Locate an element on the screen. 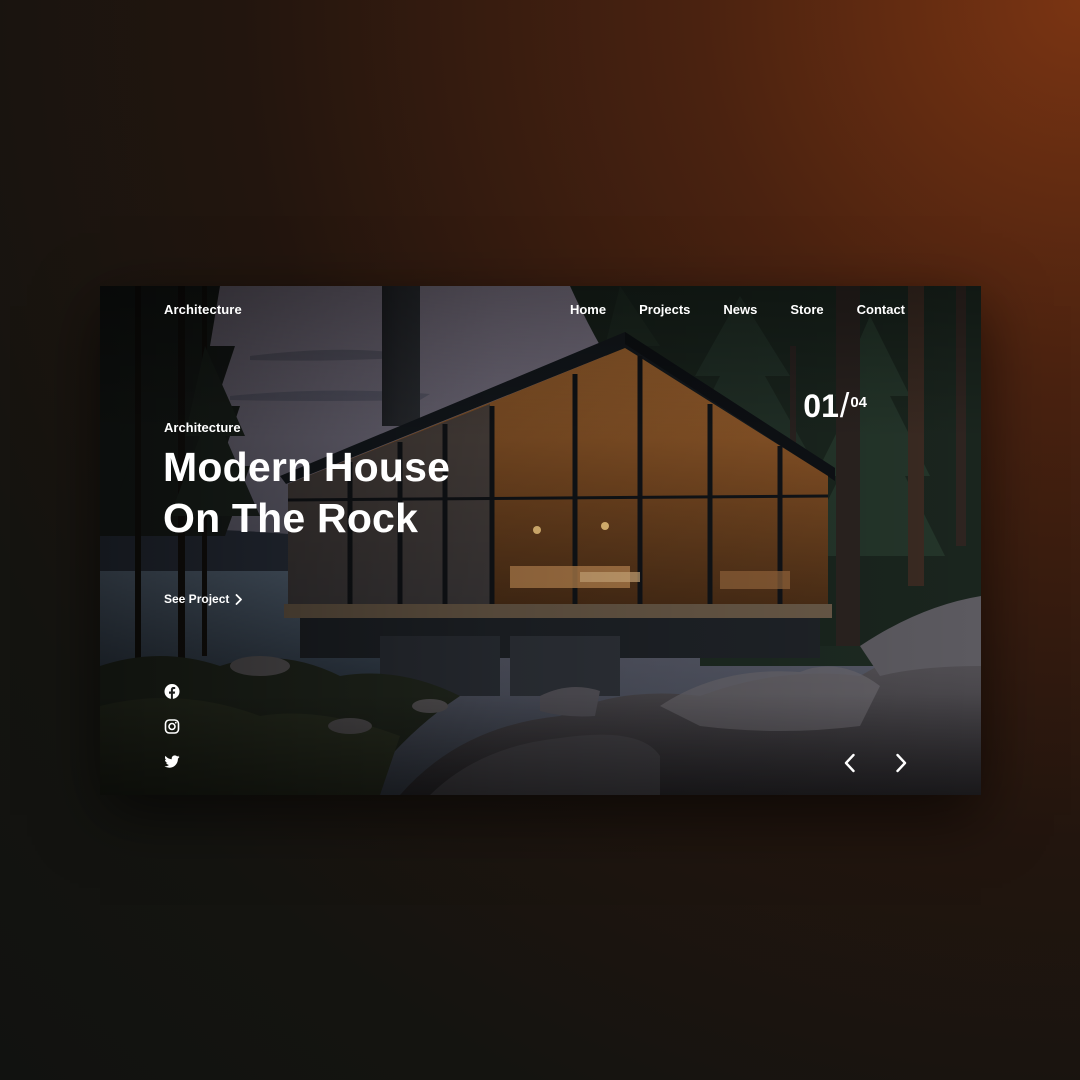 Image resolution: width=1080 pixels, height=1080 pixels. twitter-icon is located at coordinates (172, 761).